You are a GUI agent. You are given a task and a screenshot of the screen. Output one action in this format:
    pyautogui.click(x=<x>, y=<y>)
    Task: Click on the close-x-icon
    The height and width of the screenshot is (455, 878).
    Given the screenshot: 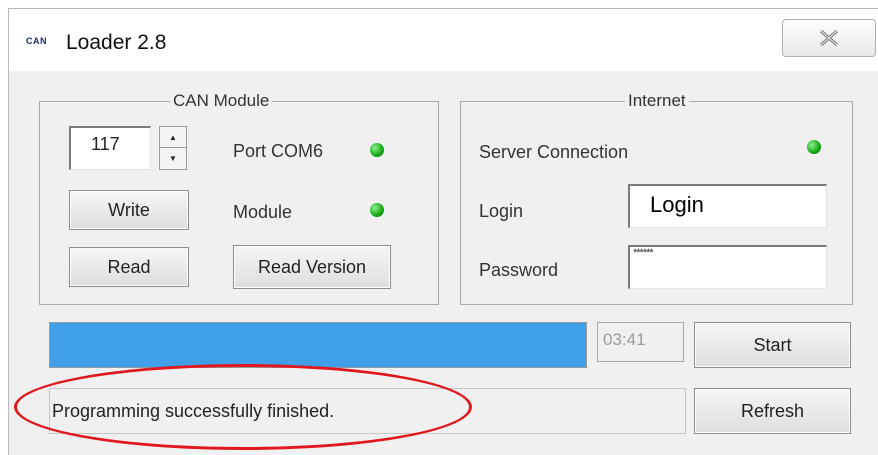 What is the action you would take?
    pyautogui.click(x=829, y=38)
    